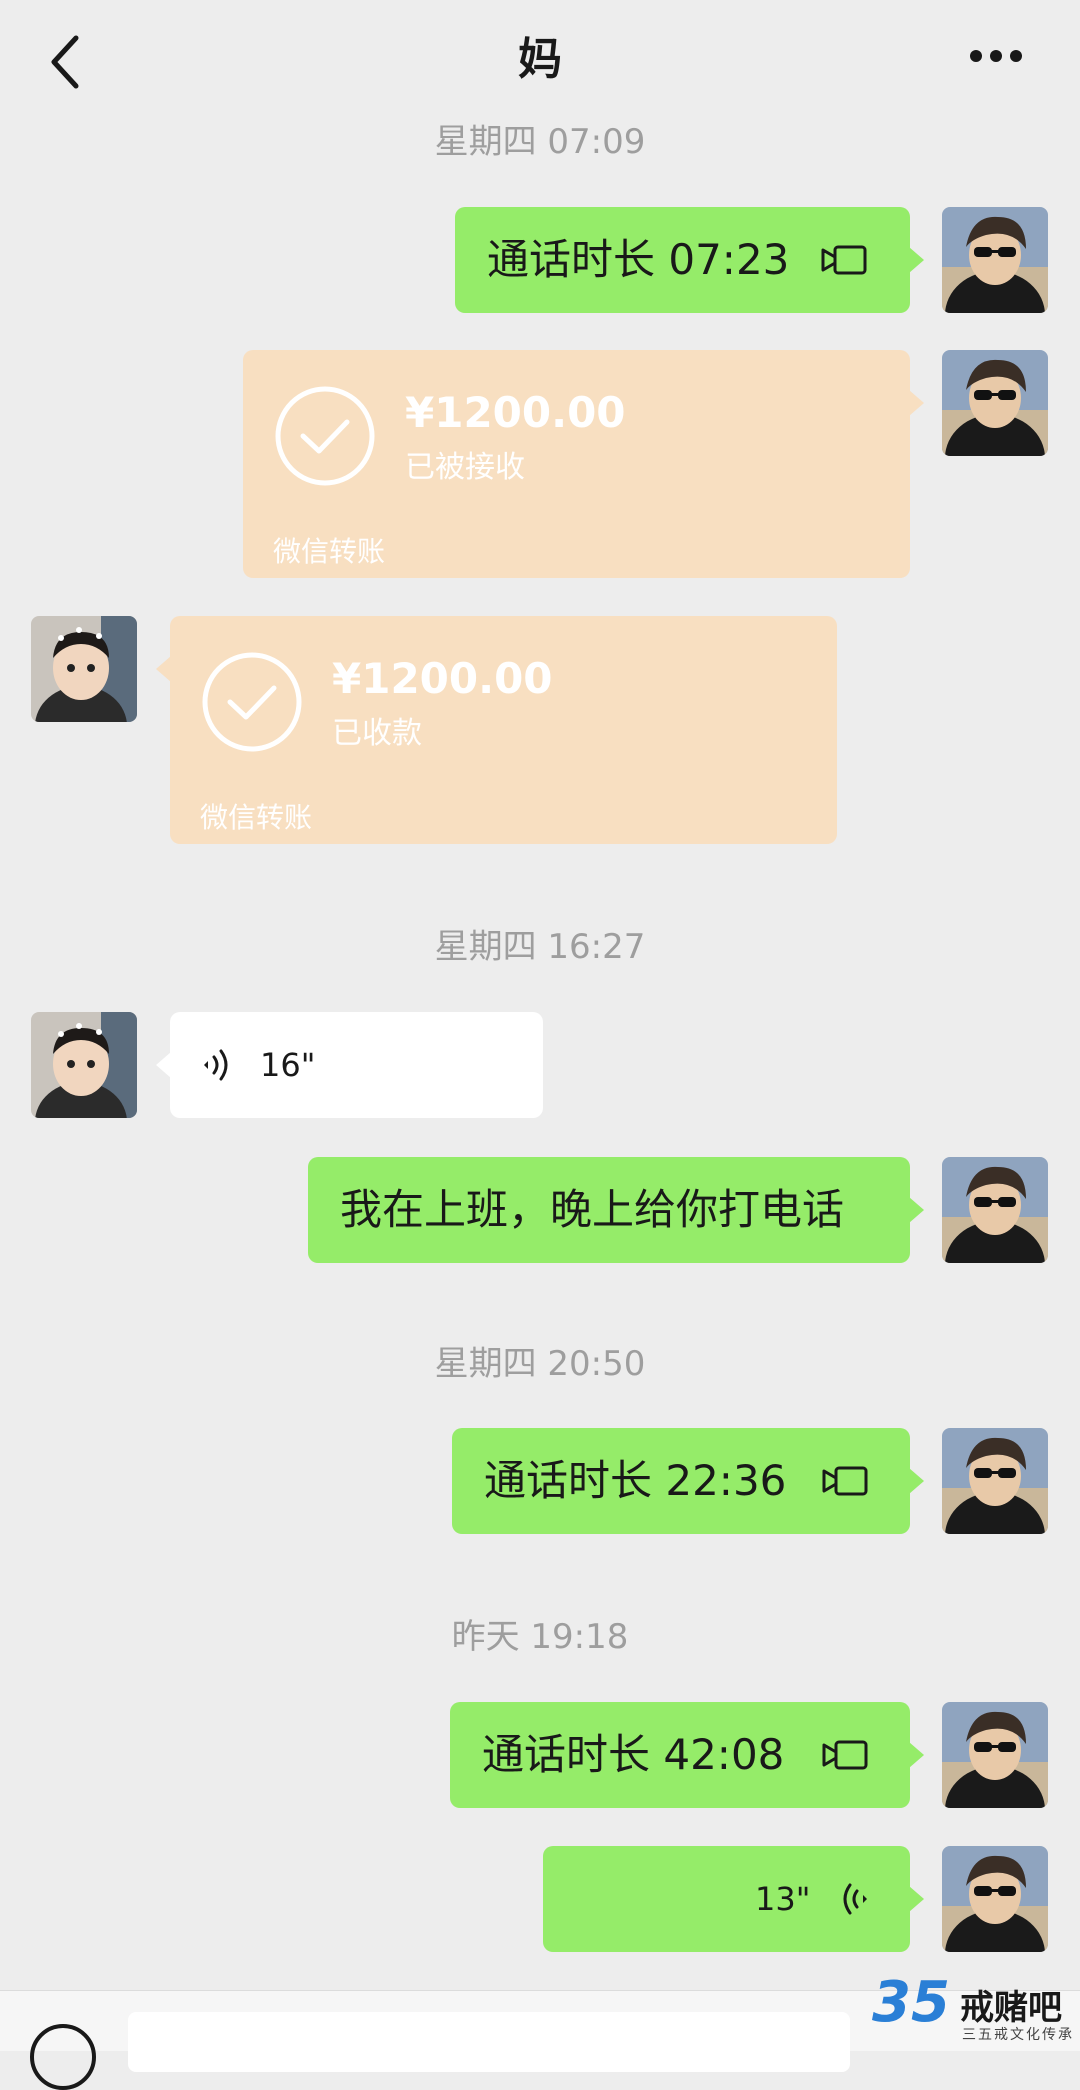  Describe the element at coordinates (733, 1899) in the screenshot. I see `voice-message-bubble: 13"` at that location.